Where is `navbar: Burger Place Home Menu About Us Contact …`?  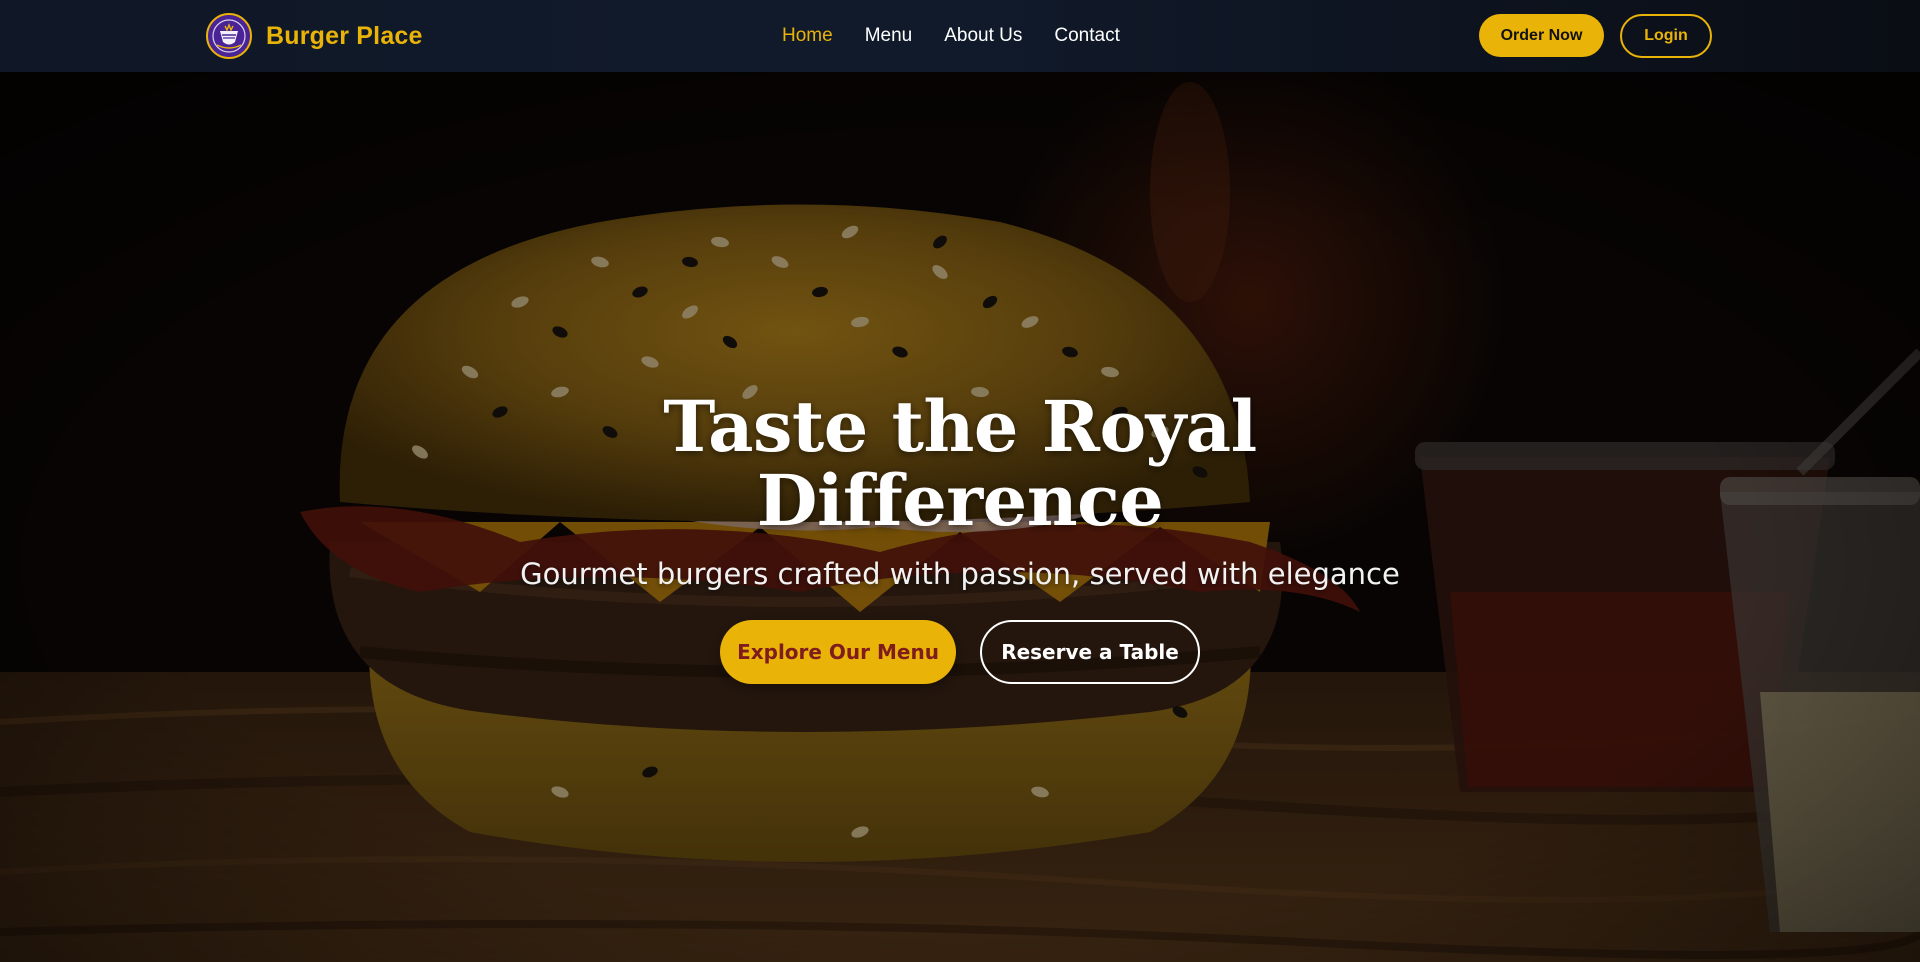 navbar: Burger Place Home Menu About Us Contact … is located at coordinates (960, 36).